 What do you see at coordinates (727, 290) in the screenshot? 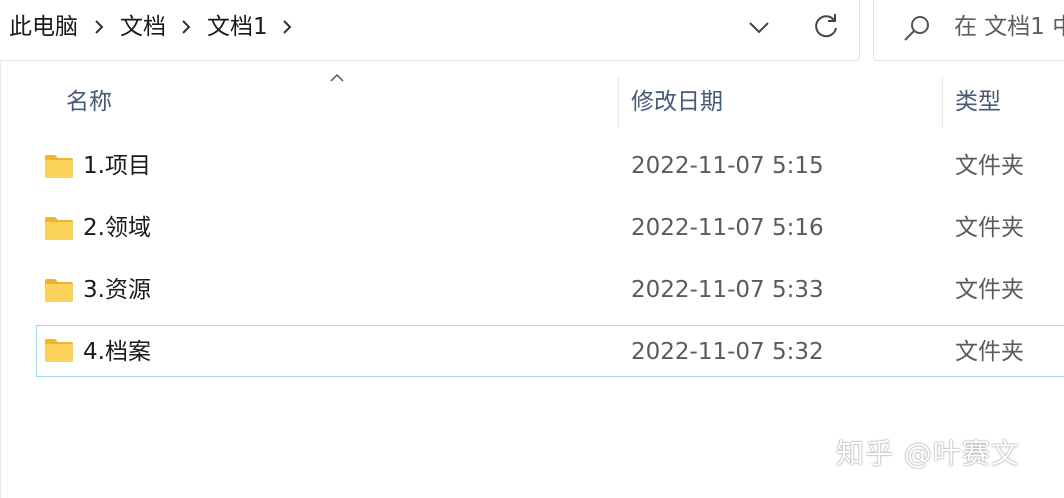
I see `file-date-modified: 2022-11-07 5:33` at bounding box center [727, 290].